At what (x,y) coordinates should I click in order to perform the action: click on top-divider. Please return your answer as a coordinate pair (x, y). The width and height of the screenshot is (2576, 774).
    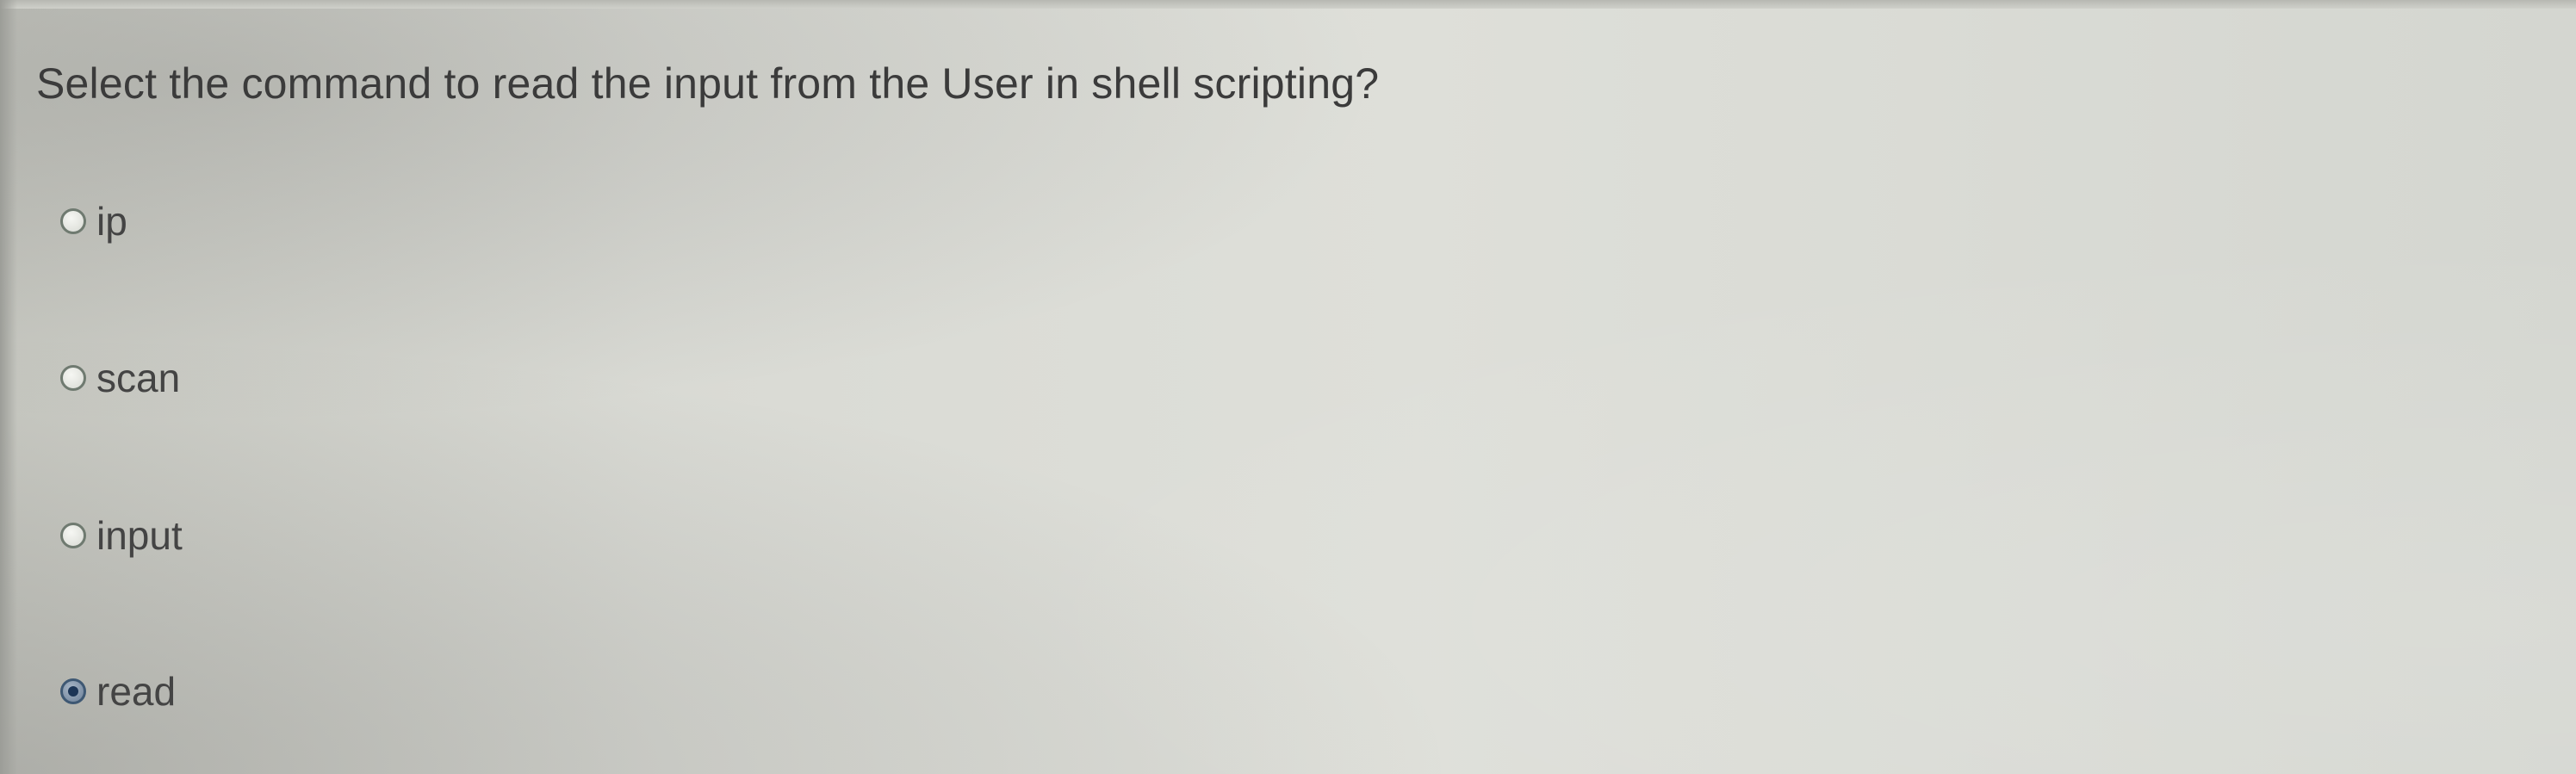
    Looking at the image, I should click on (1288, 4).